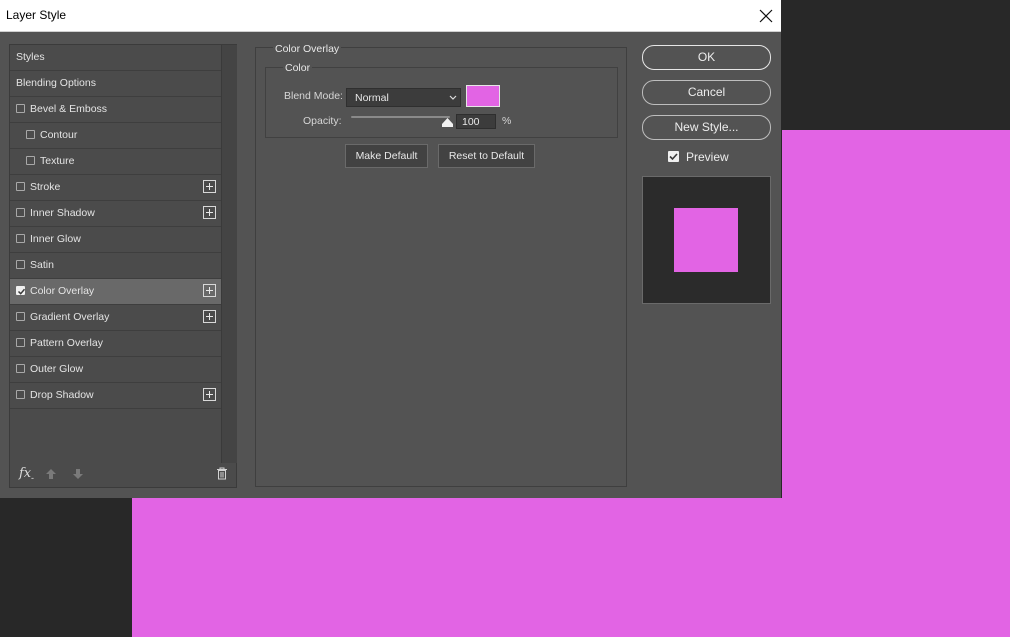 The image size is (1010, 637). What do you see at coordinates (42, 265) in the screenshot?
I see `style-item-label: Satin` at bounding box center [42, 265].